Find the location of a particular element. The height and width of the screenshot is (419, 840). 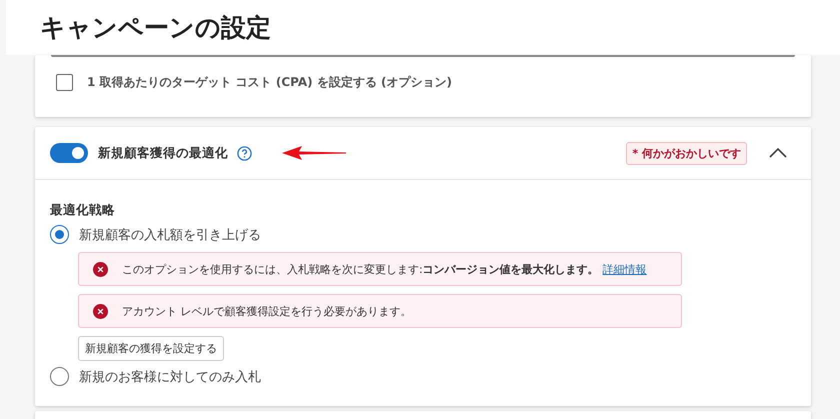

collapse-caret-icon is located at coordinates (778, 153).